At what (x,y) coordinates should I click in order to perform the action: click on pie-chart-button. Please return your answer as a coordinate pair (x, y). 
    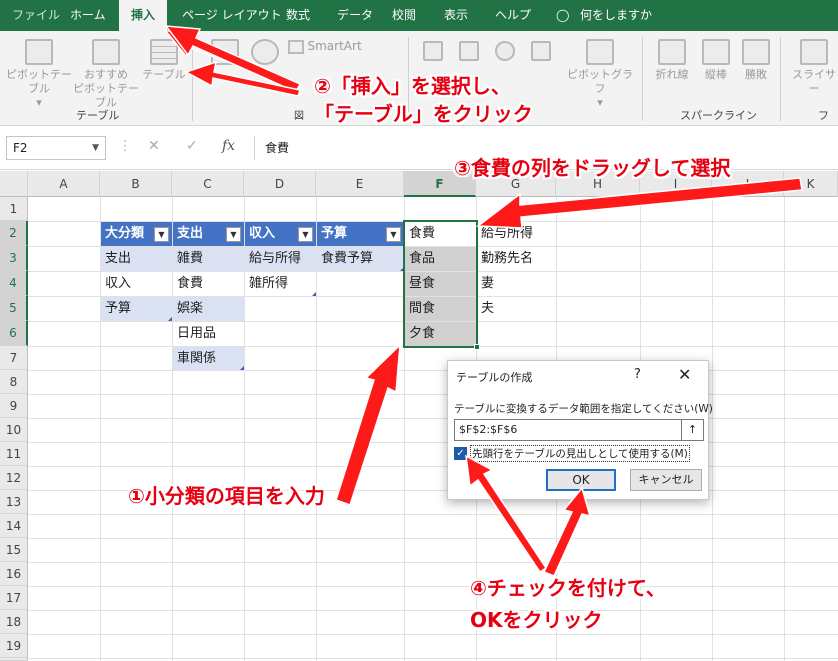
    Looking at the image, I should click on (505, 52).